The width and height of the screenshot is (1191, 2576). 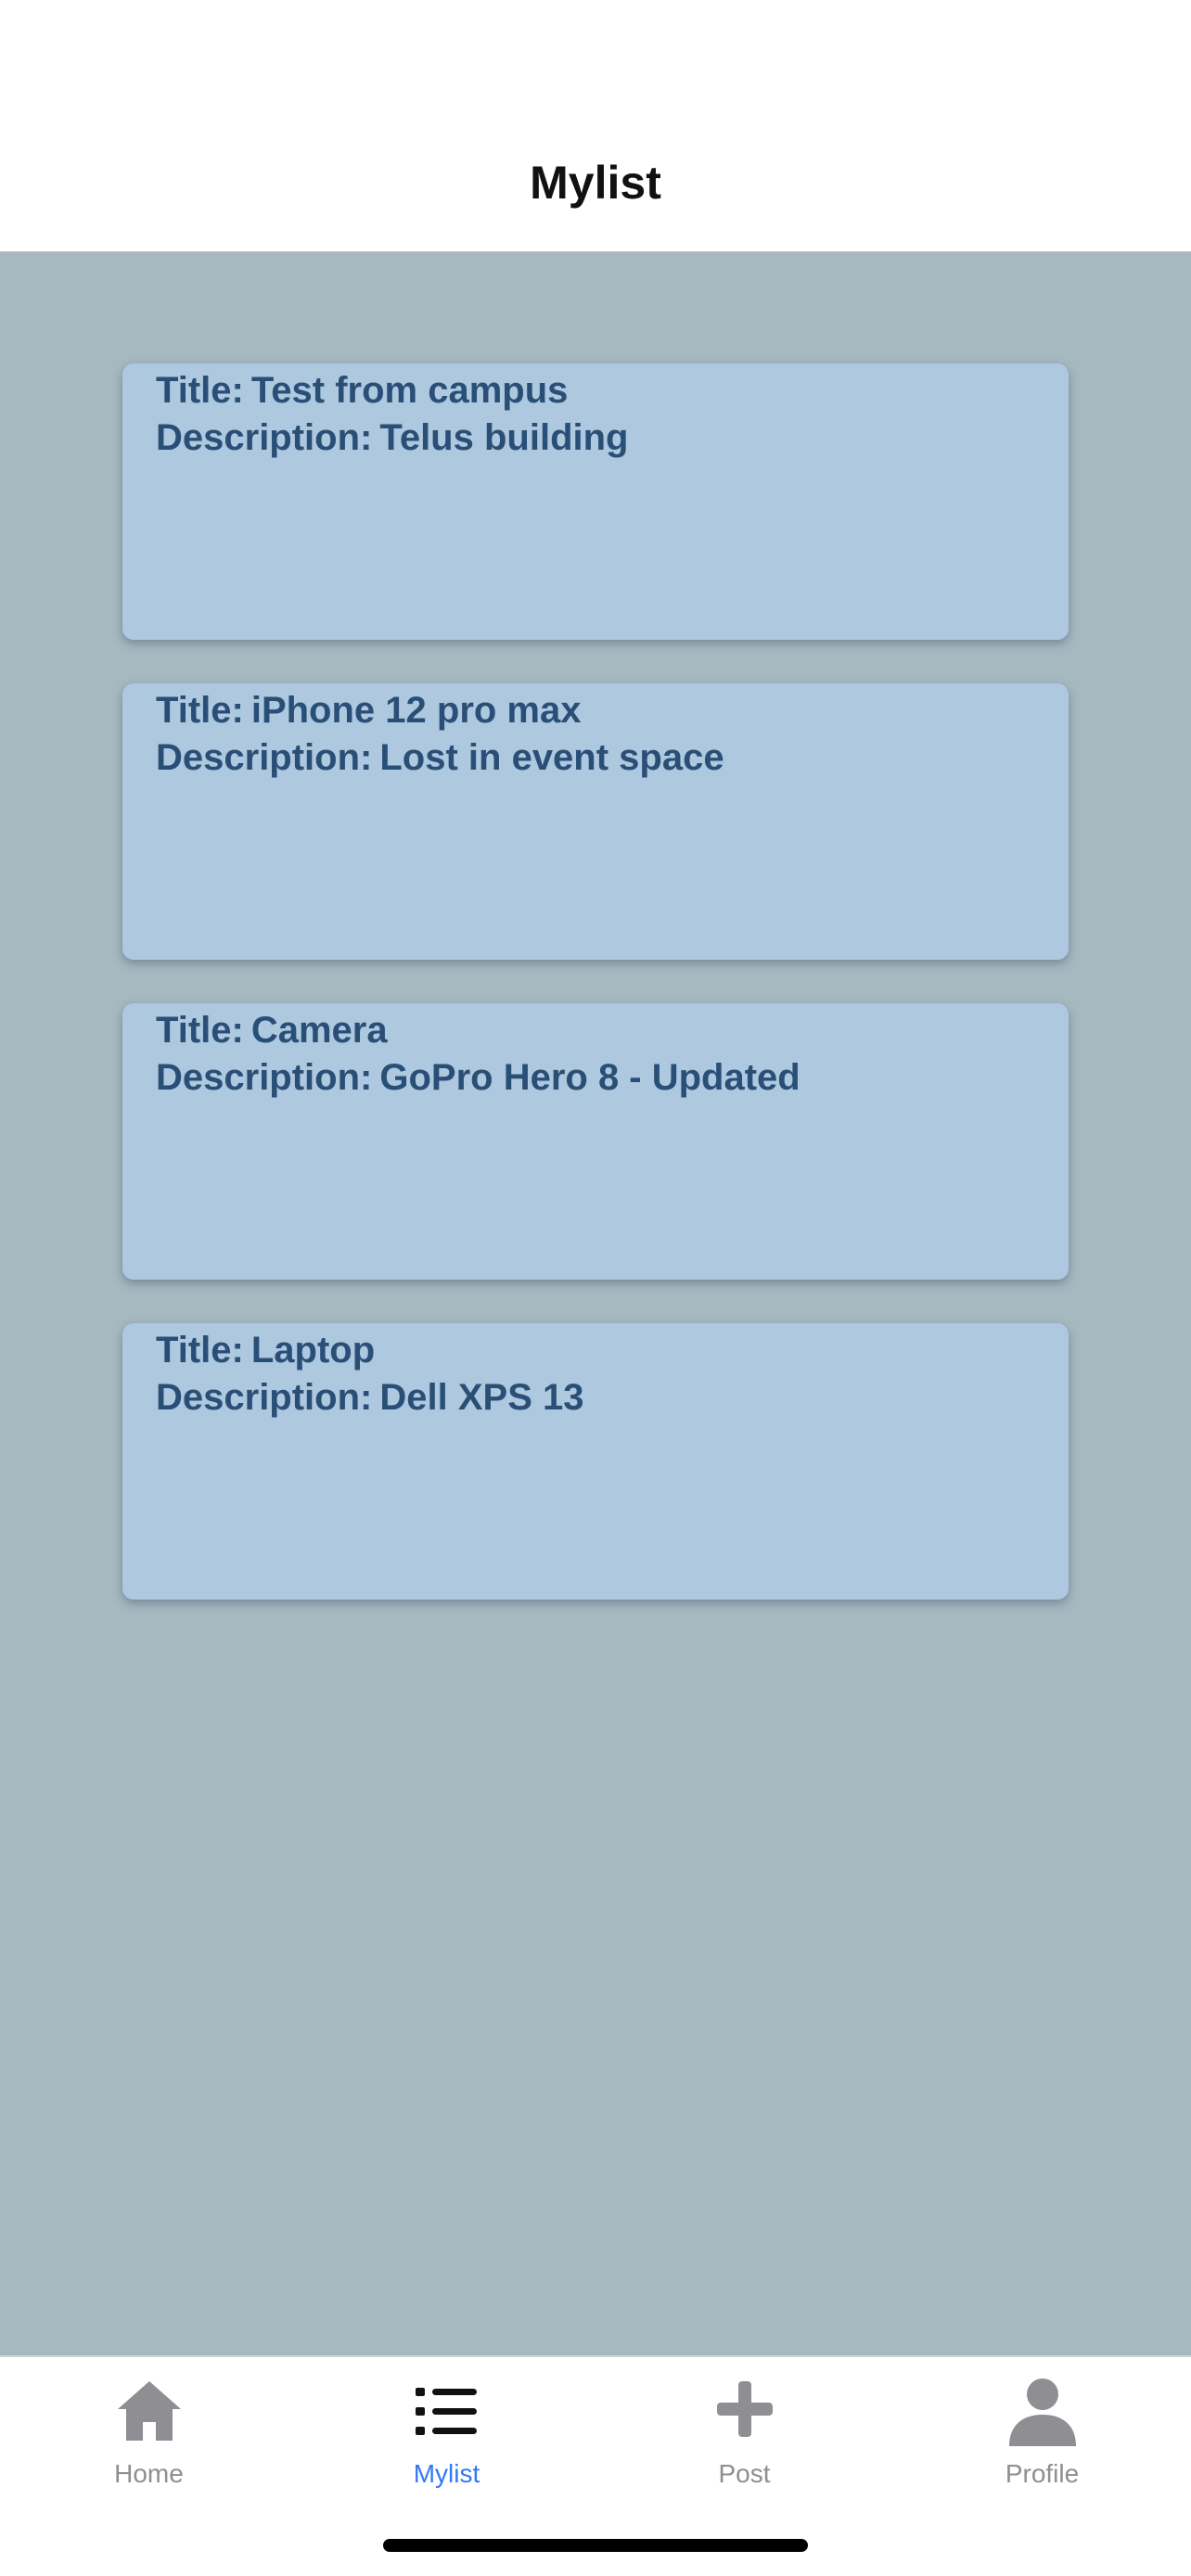 What do you see at coordinates (409, 390) in the screenshot?
I see `title-value: Test from campus` at bounding box center [409, 390].